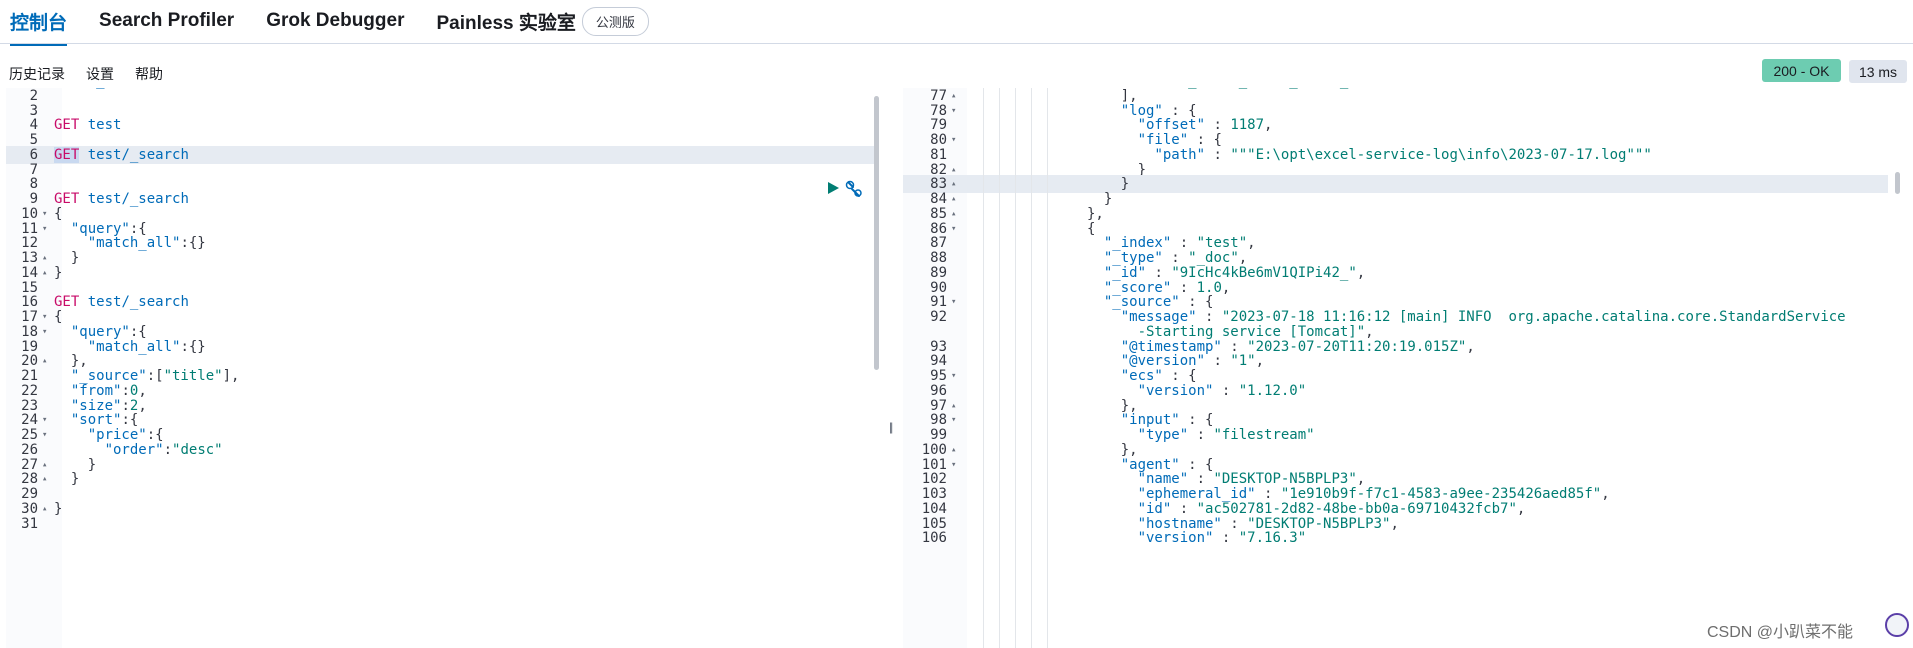  I want to click on code-token: "7.16.3", so click(1272, 538).